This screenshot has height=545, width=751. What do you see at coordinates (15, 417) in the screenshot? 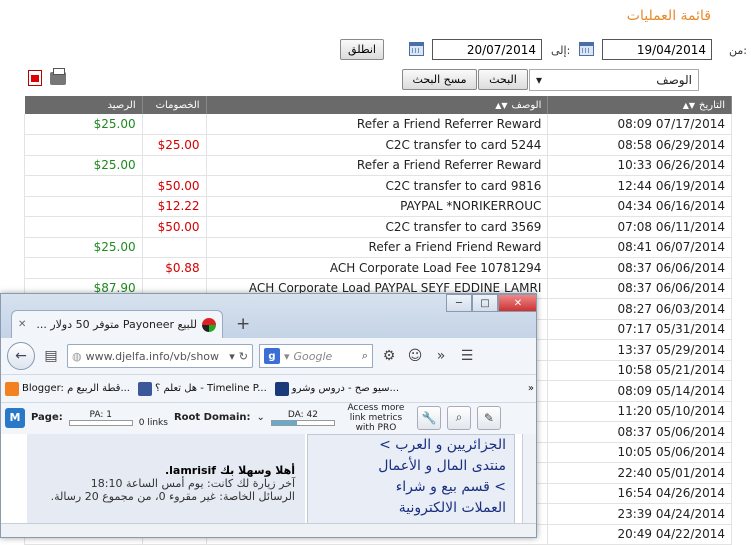
I see `moz-icon: M` at bounding box center [15, 417].